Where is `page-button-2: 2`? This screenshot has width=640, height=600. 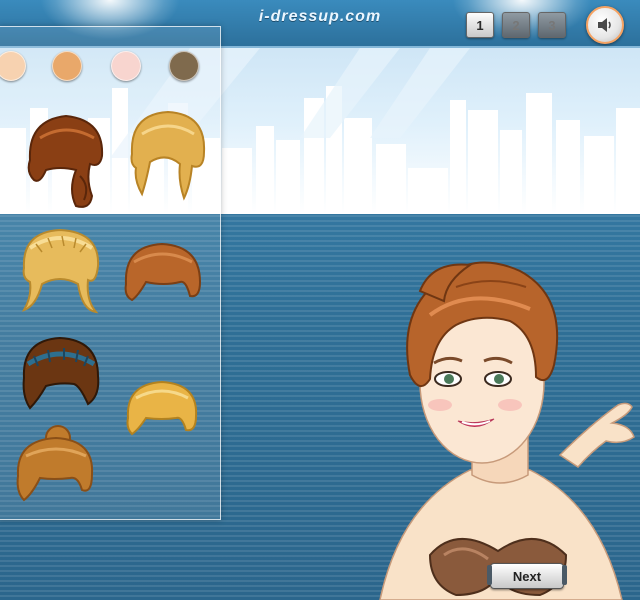 page-button-2: 2 is located at coordinates (516, 25).